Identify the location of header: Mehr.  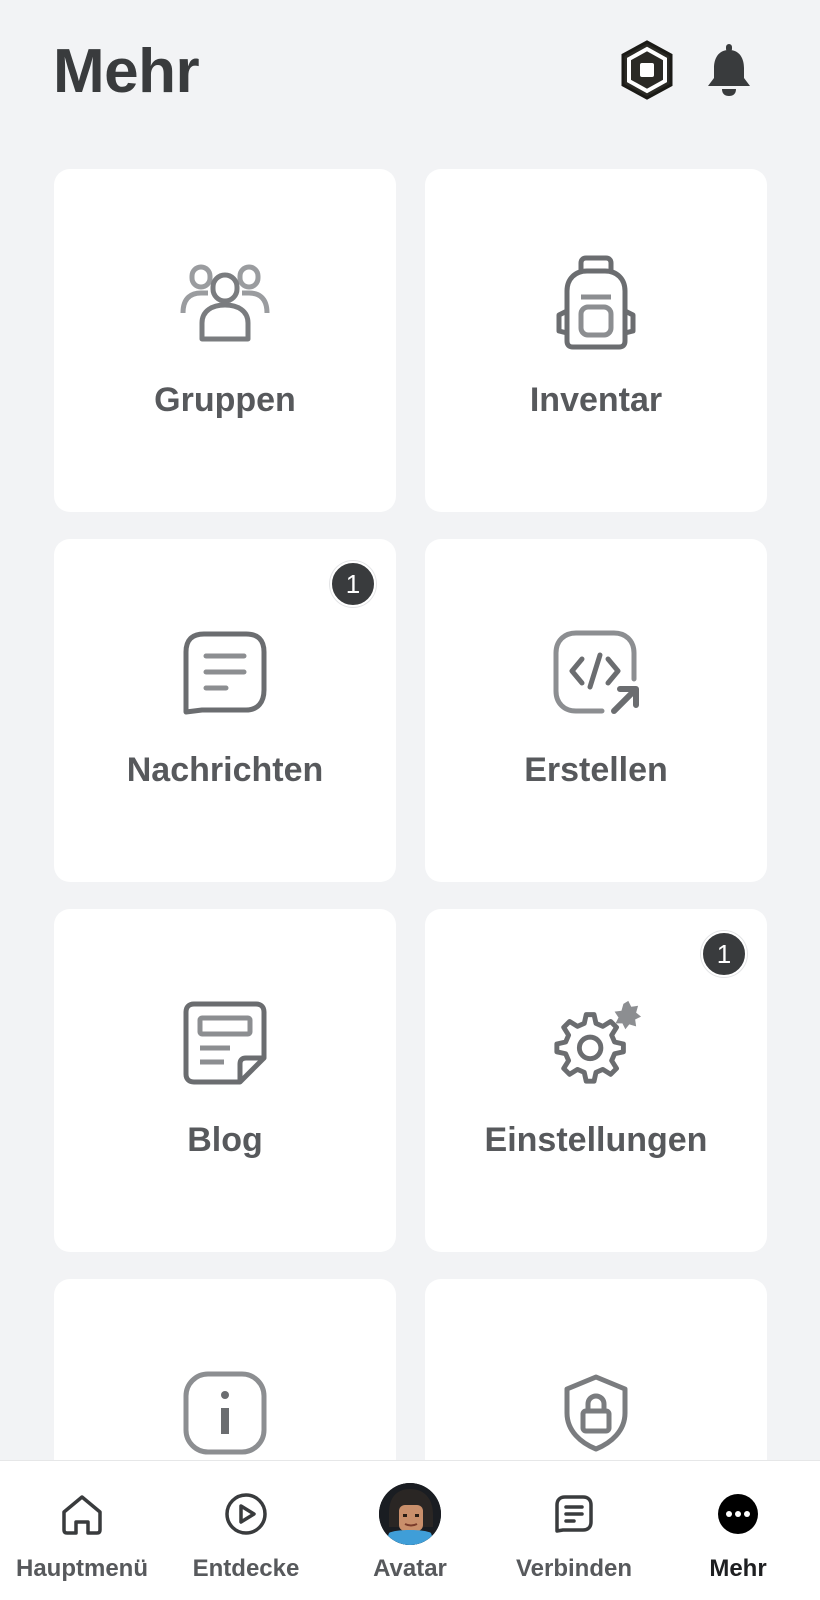
(410, 75).